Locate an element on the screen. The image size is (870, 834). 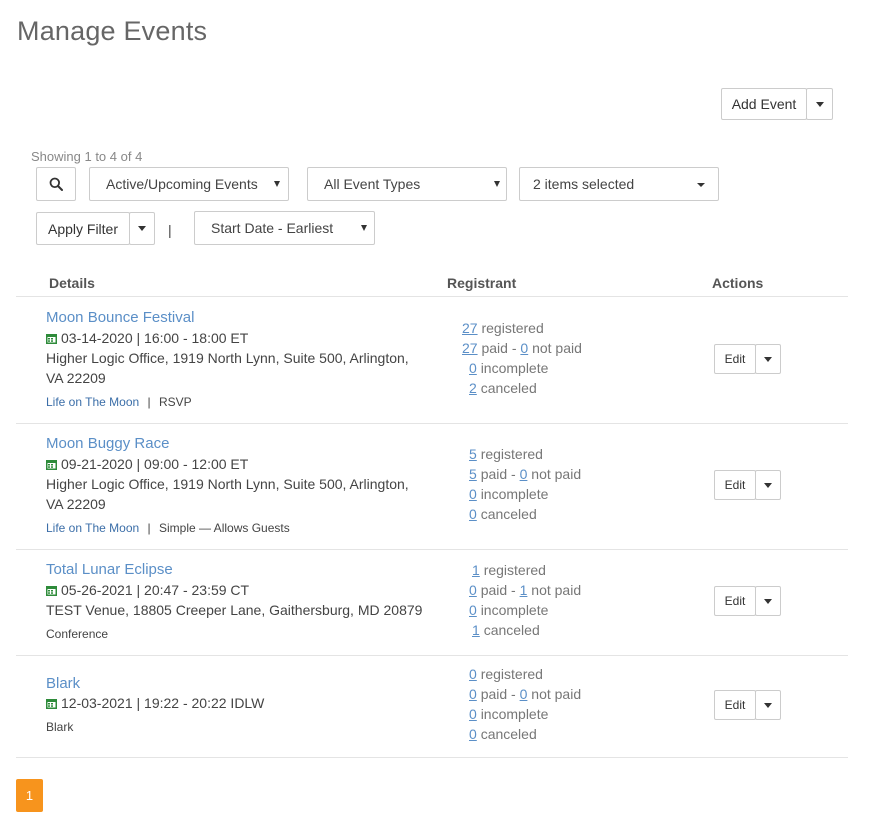
column-header-actions: Actions is located at coordinates (738, 283).